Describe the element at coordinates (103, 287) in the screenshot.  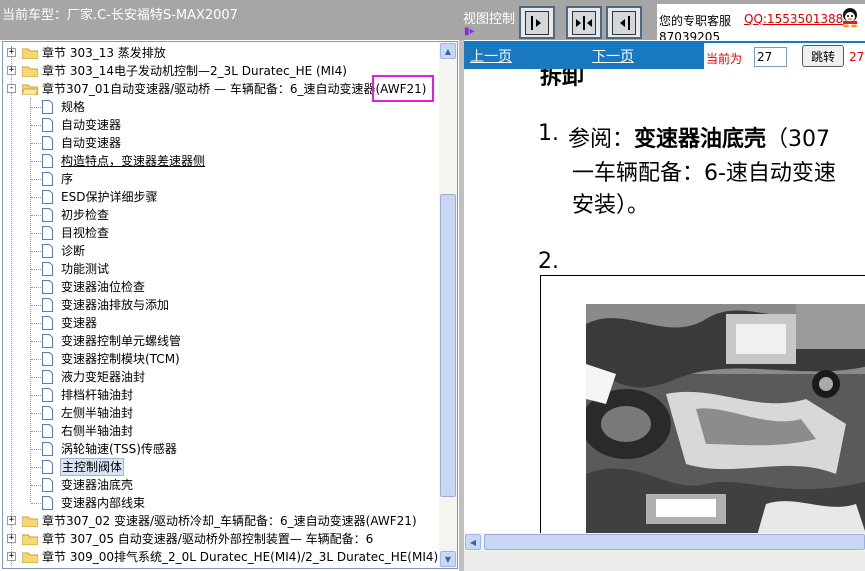
I see `tree-page-label: 变速器油位检查` at that location.